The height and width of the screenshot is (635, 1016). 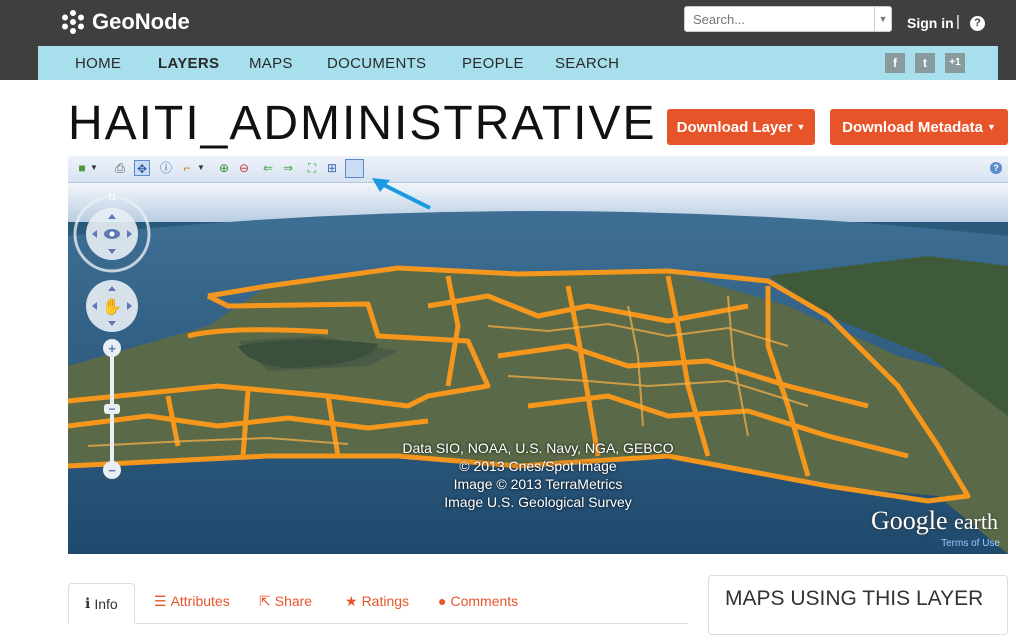 What do you see at coordinates (854, 598) in the screenshot?
I see `panel-title: MAPS USING THIS LAYER` at bounding box center [854, 598].